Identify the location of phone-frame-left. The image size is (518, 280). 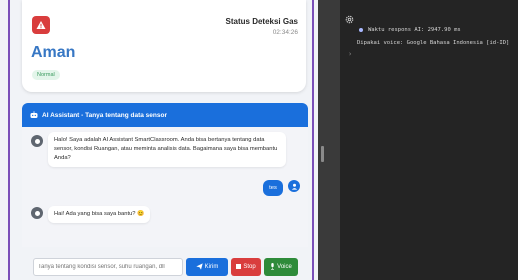
(9, 140).